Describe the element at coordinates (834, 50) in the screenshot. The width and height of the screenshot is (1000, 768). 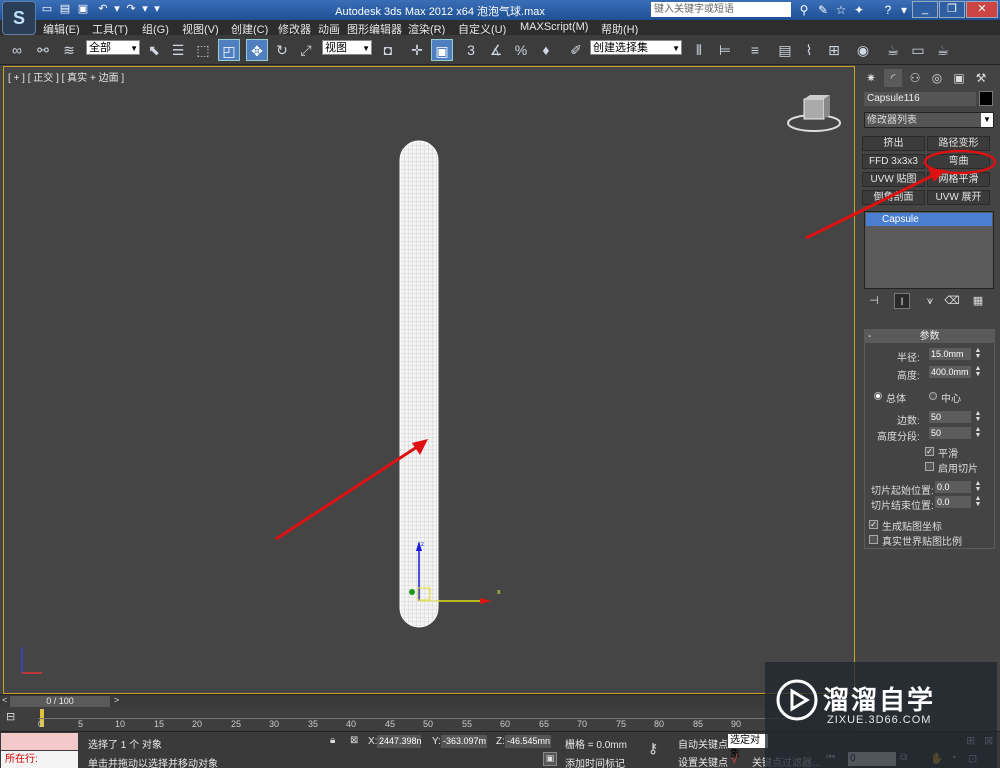
I see `schematic-view-icon: ⊞` at that location.